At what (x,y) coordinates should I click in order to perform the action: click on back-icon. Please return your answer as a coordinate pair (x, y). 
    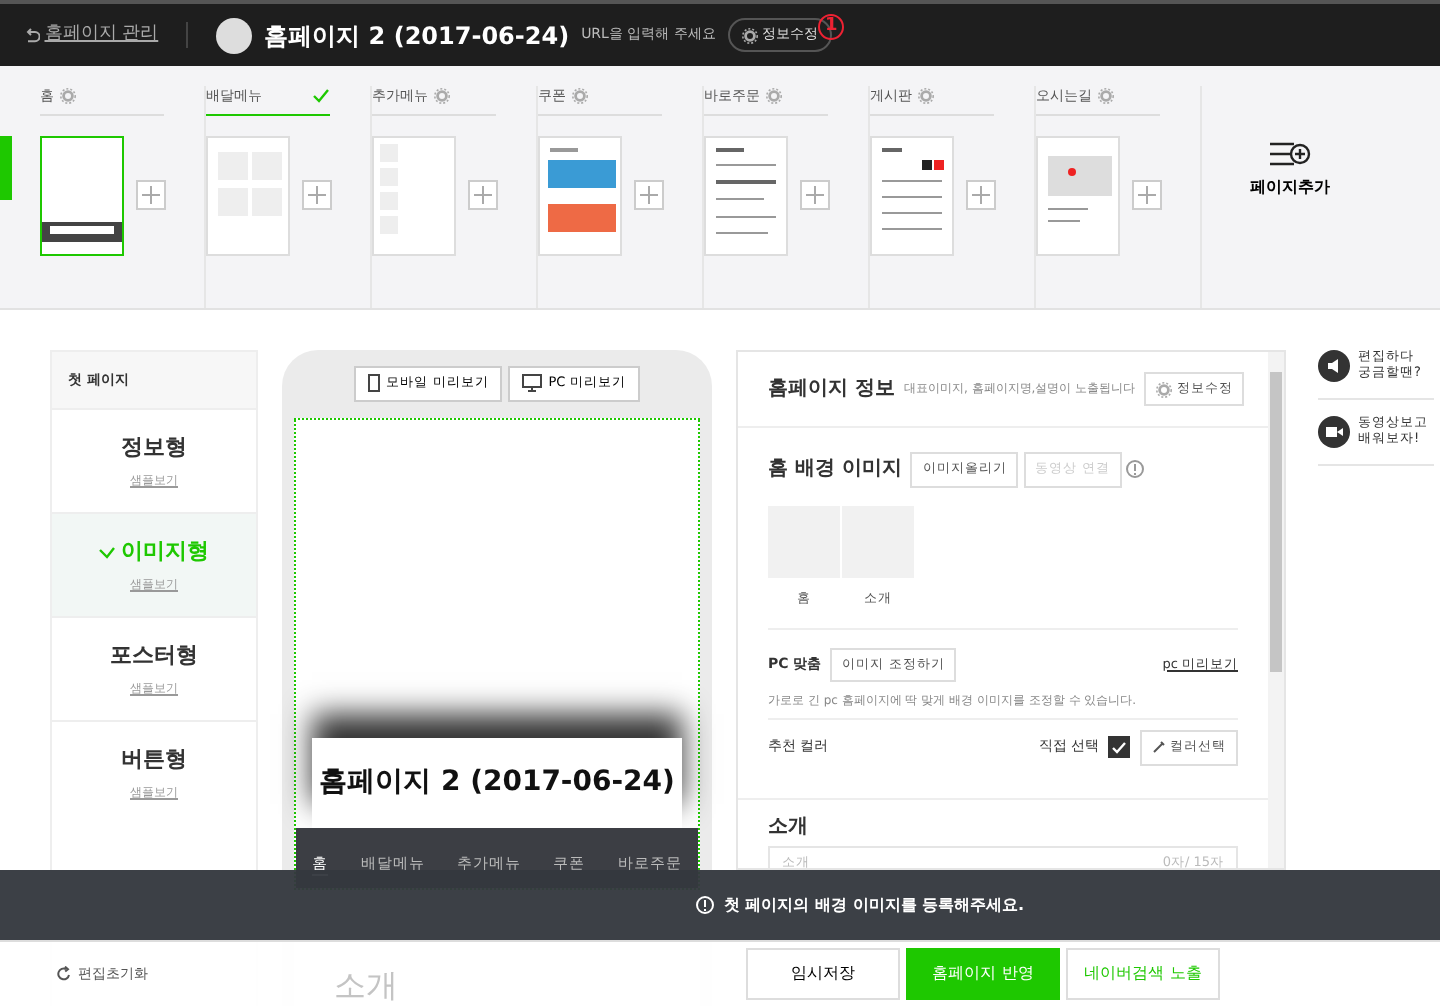
    Looking at the image, I should click on (32, 35).